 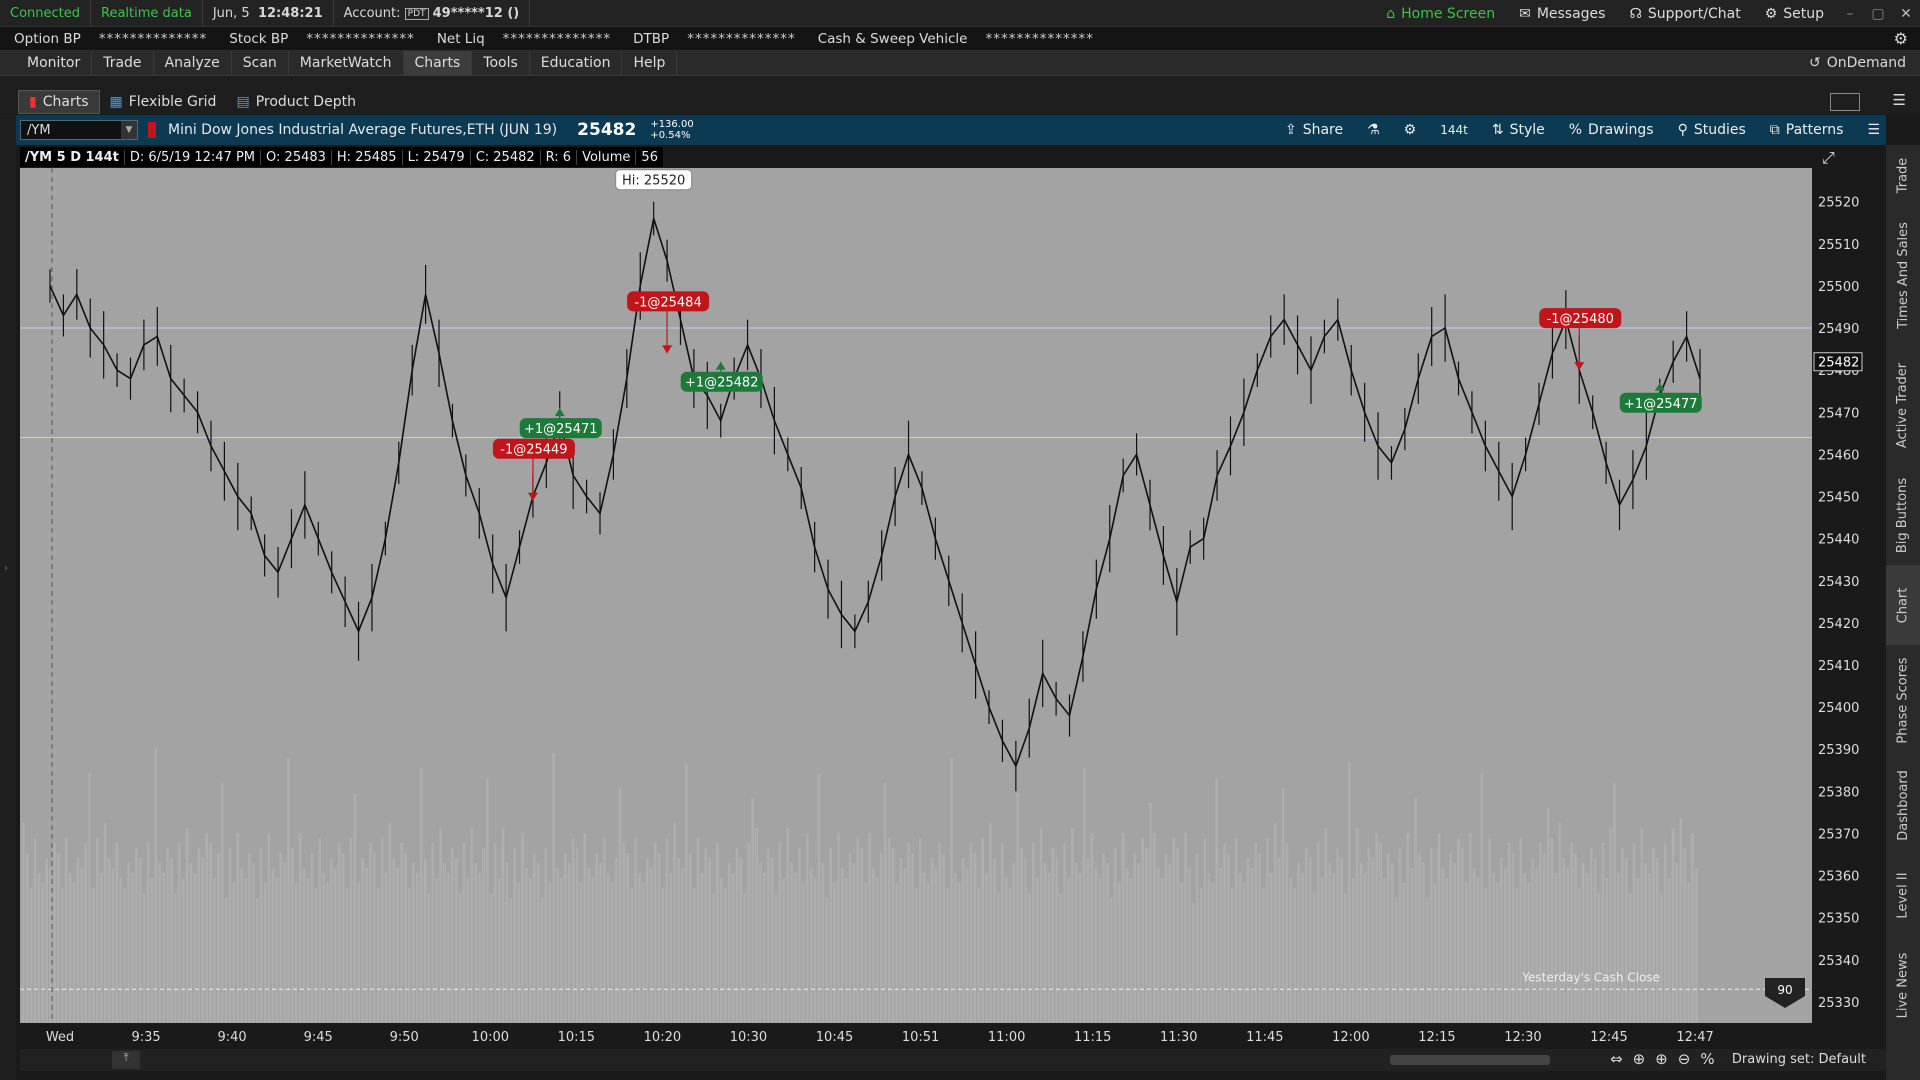 I want to click on drawings-button: % Drawings, so click(x=1611, y=130).